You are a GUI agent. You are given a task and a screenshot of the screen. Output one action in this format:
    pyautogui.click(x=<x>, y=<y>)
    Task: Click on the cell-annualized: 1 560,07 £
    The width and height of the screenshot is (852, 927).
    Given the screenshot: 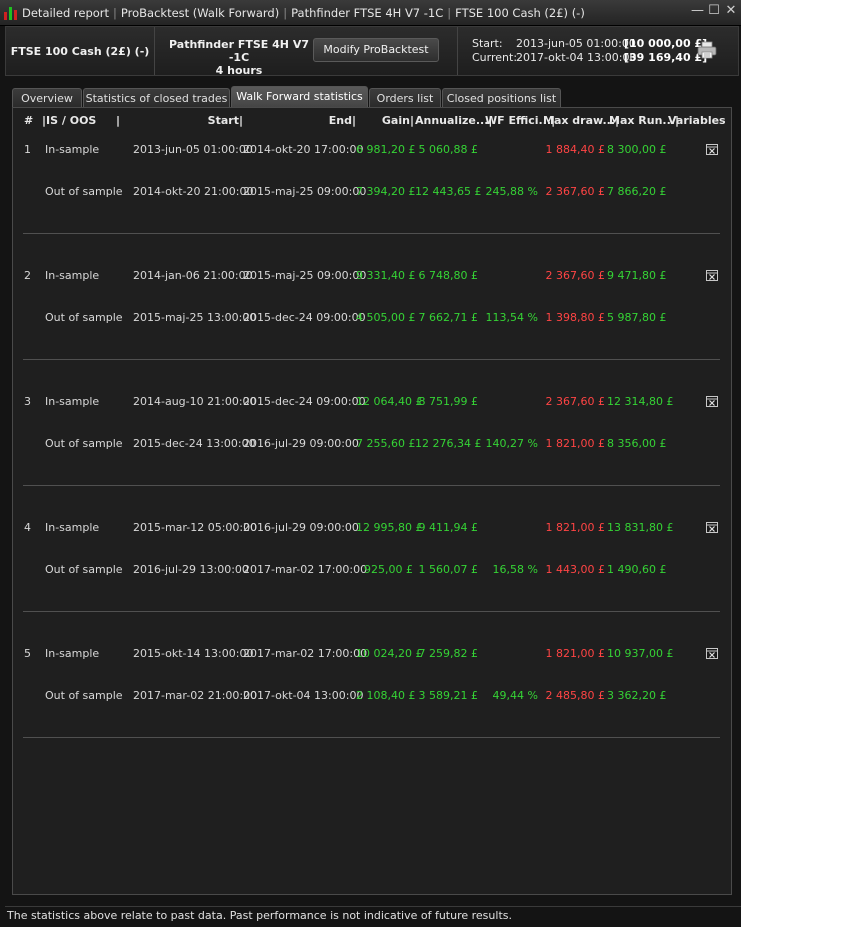 What is the action you would take?
    pyautogui.click(x=448, y=569)
    